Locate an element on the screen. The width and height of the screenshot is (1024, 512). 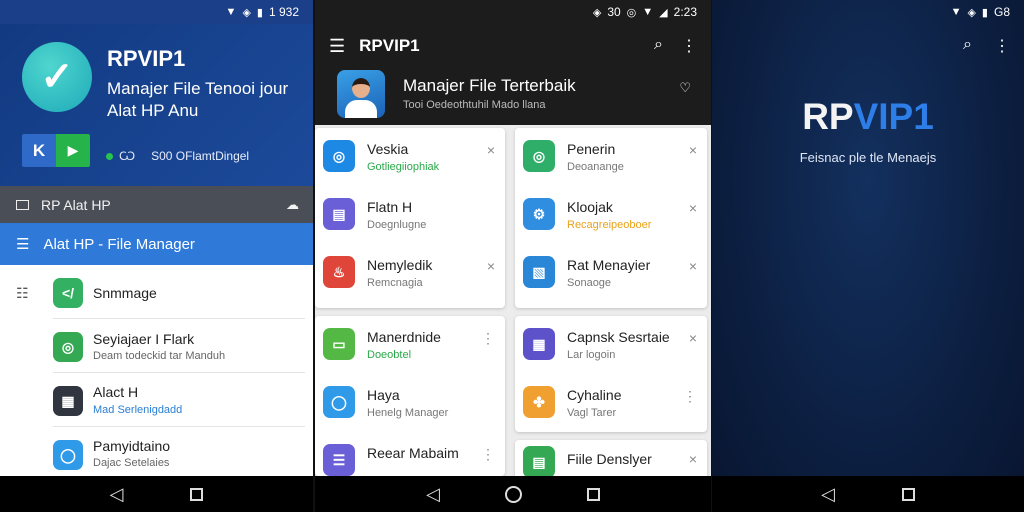
app-subtitle: Recagreipeoboer is located at coordinates (609, 225).